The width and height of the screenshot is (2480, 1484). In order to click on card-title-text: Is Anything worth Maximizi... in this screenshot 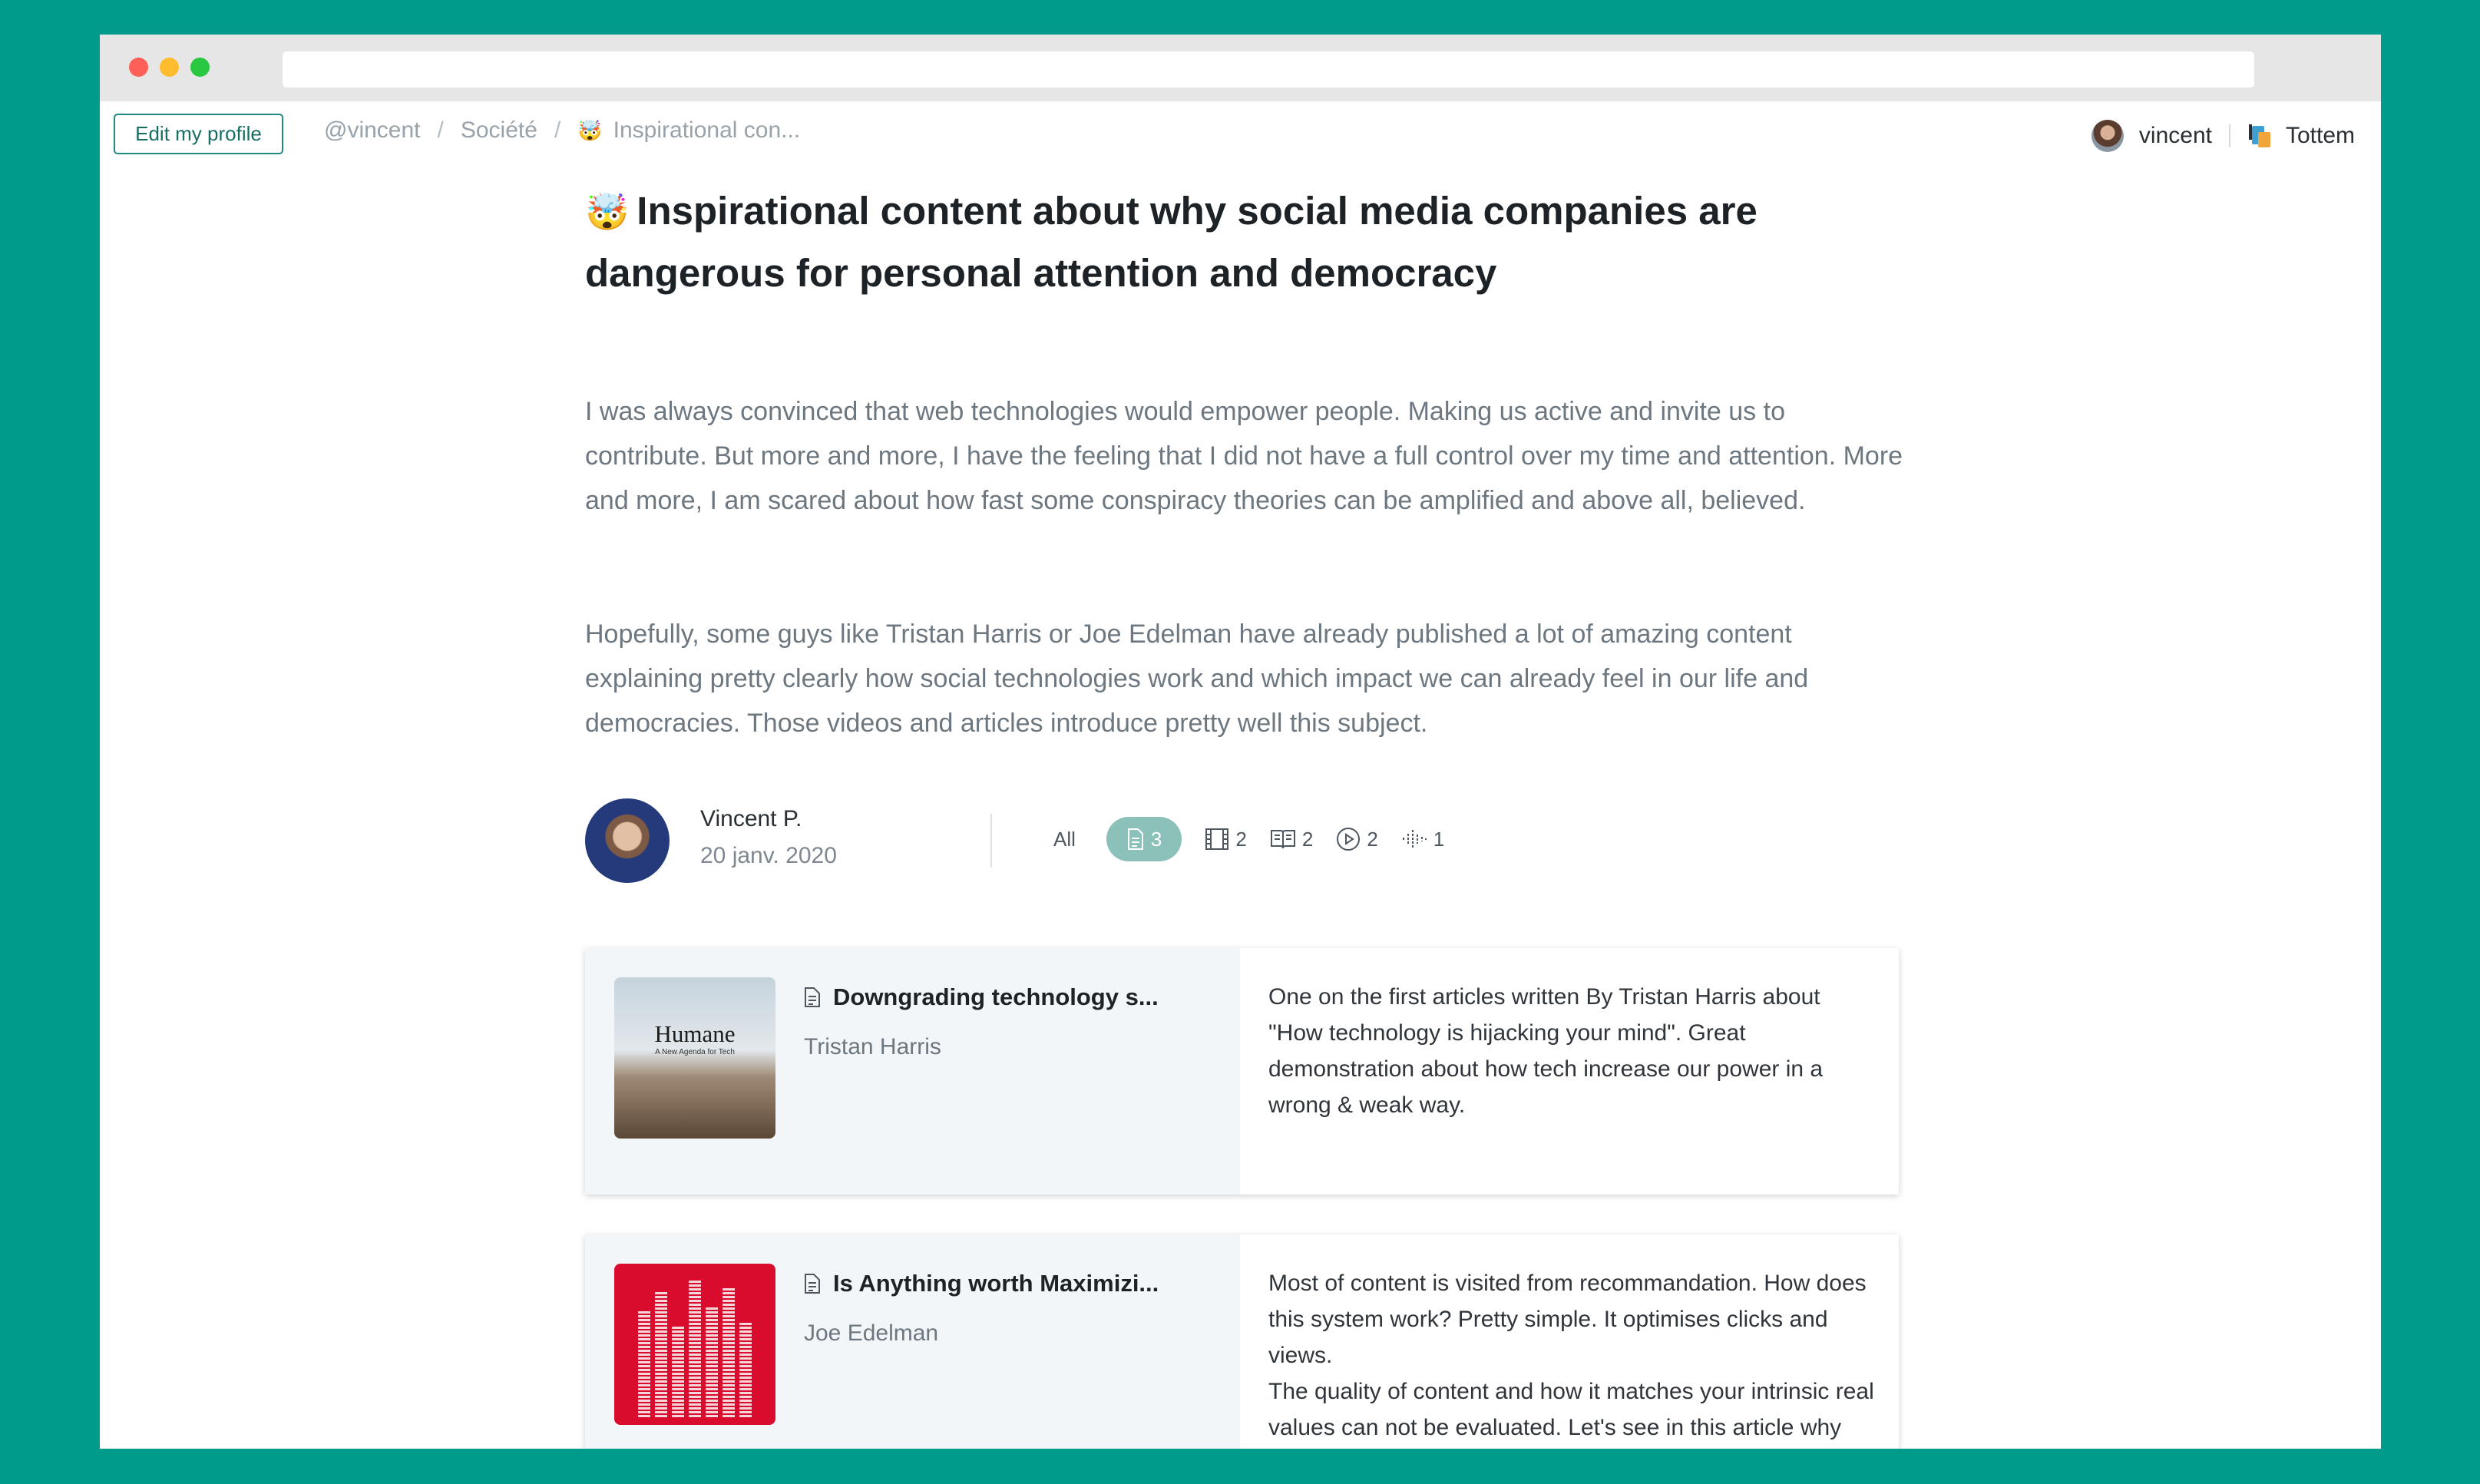, I will do `click(996, 1283)`.